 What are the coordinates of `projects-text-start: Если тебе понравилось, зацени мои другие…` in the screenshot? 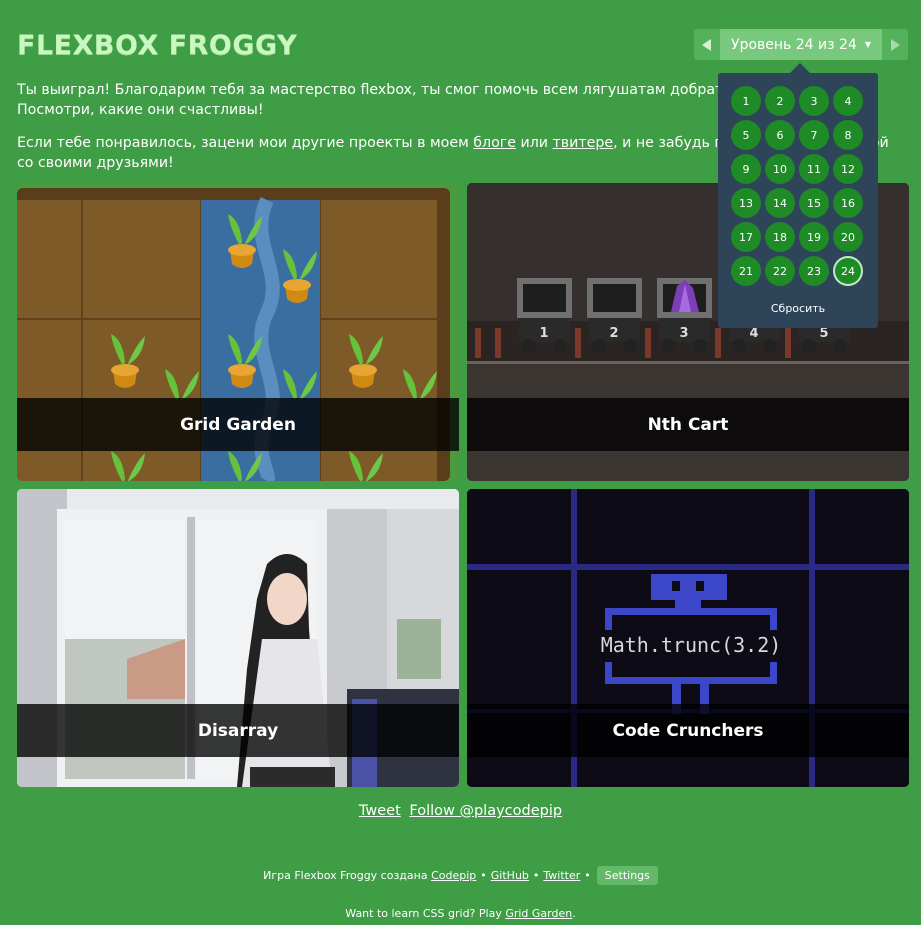 It's located at (245, 143).